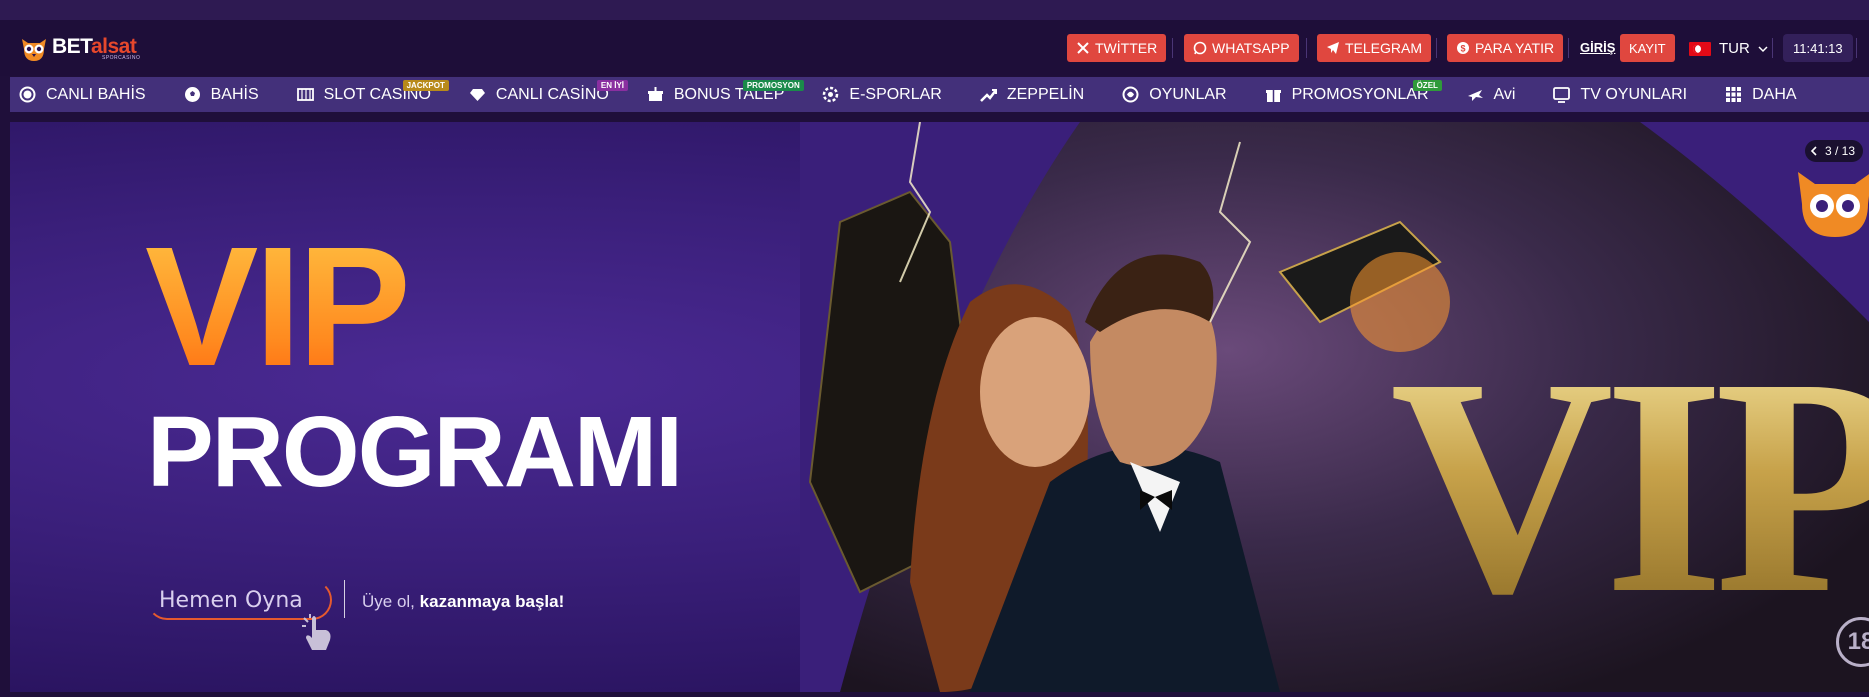  What do you see at coordinates (1562, 95) in the screenshot?
I see `tv-icon` at bounding box center [1562, 95].